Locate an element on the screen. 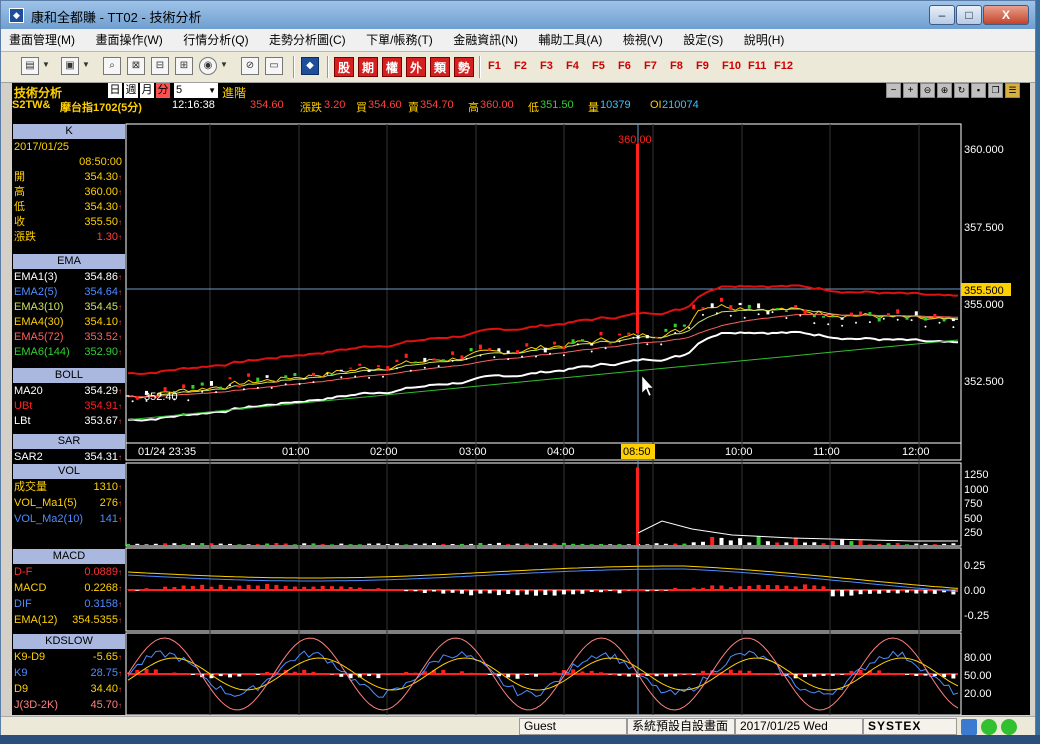  f1-button: F1 is located at coordinates (494, 66).